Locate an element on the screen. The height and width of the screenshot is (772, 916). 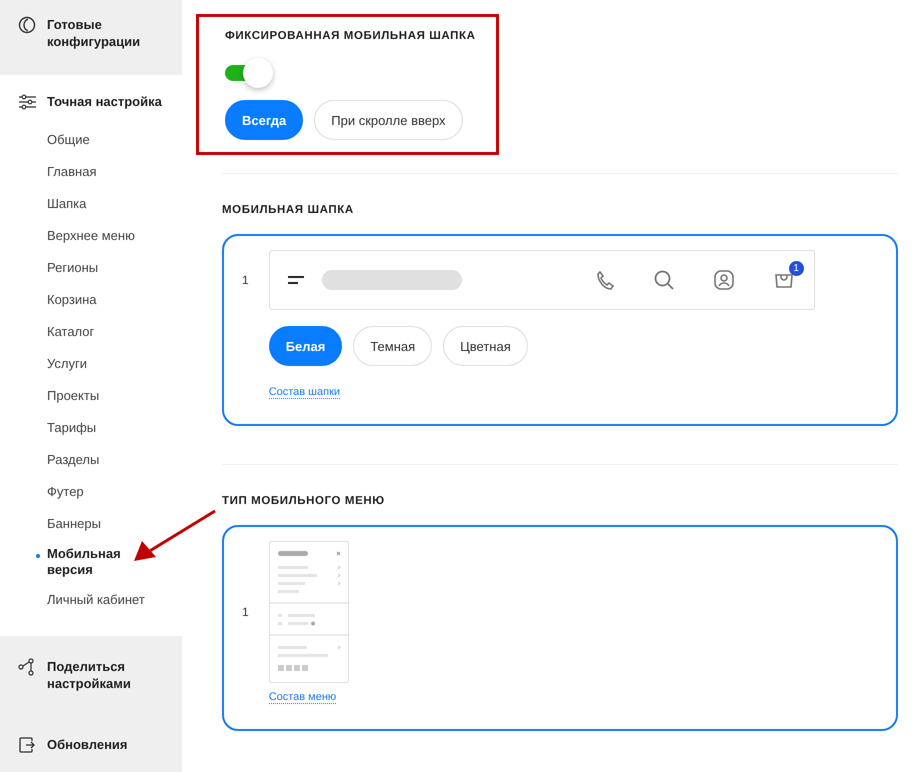
sidebar-item: Разделы is located at coordinates (114, 460).